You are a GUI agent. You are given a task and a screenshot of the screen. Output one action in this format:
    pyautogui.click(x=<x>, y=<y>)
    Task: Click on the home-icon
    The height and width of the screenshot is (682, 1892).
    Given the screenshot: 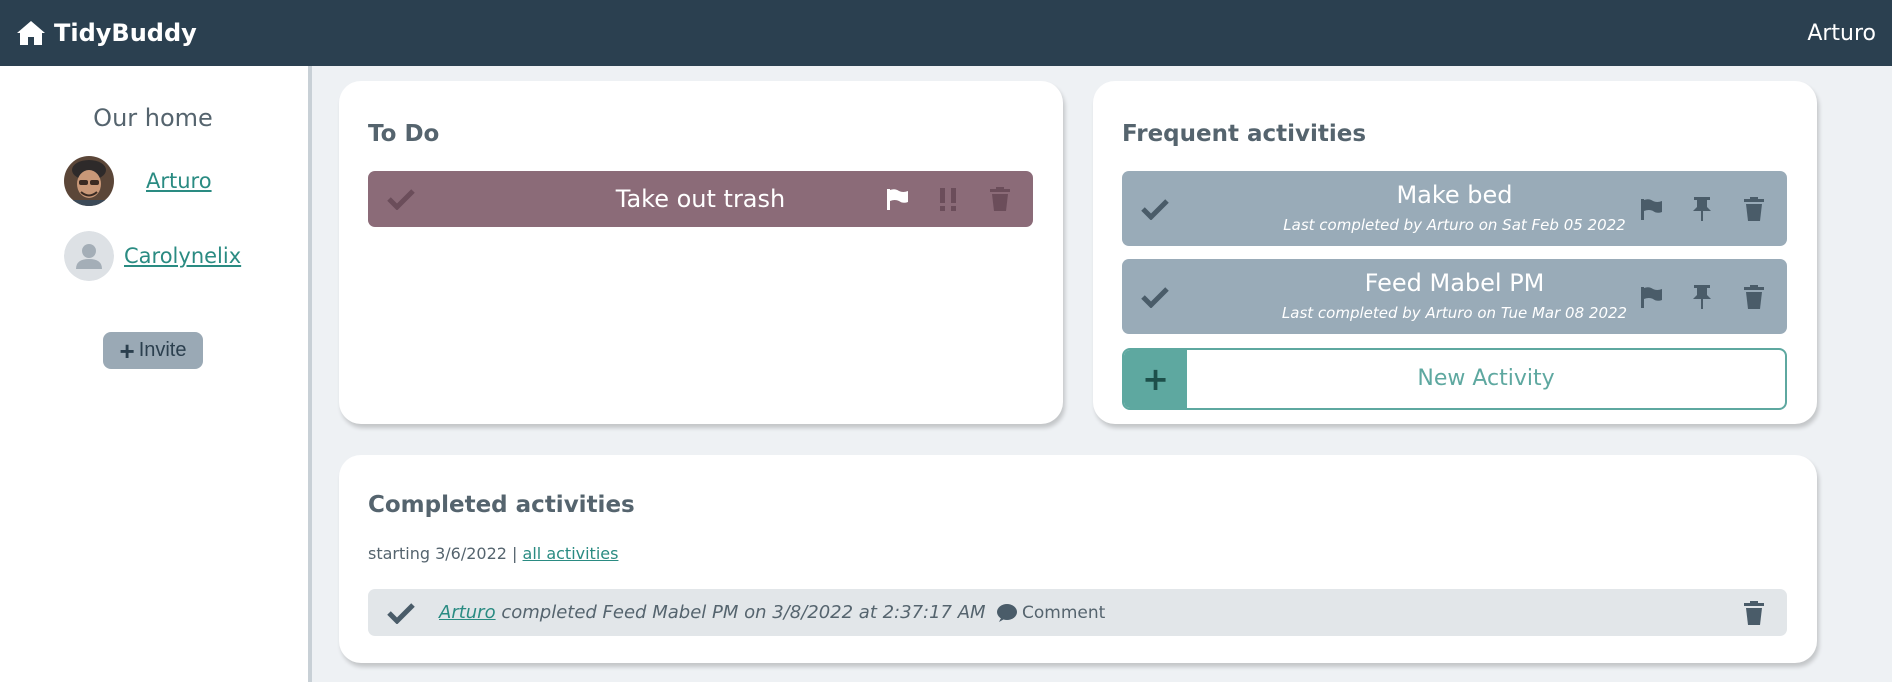 What is the action you would take?
    pyautogui.click(x=31, y=33)
    